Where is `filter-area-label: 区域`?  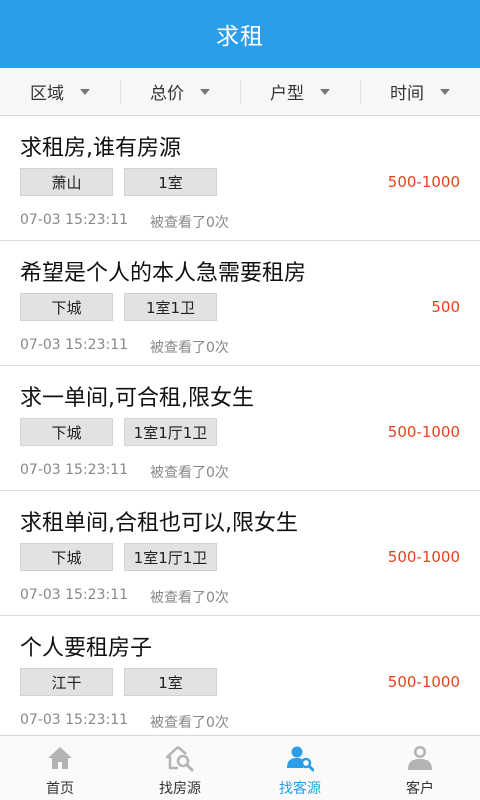 filter-area-label: 区域 is located at coordinates (47, 94).